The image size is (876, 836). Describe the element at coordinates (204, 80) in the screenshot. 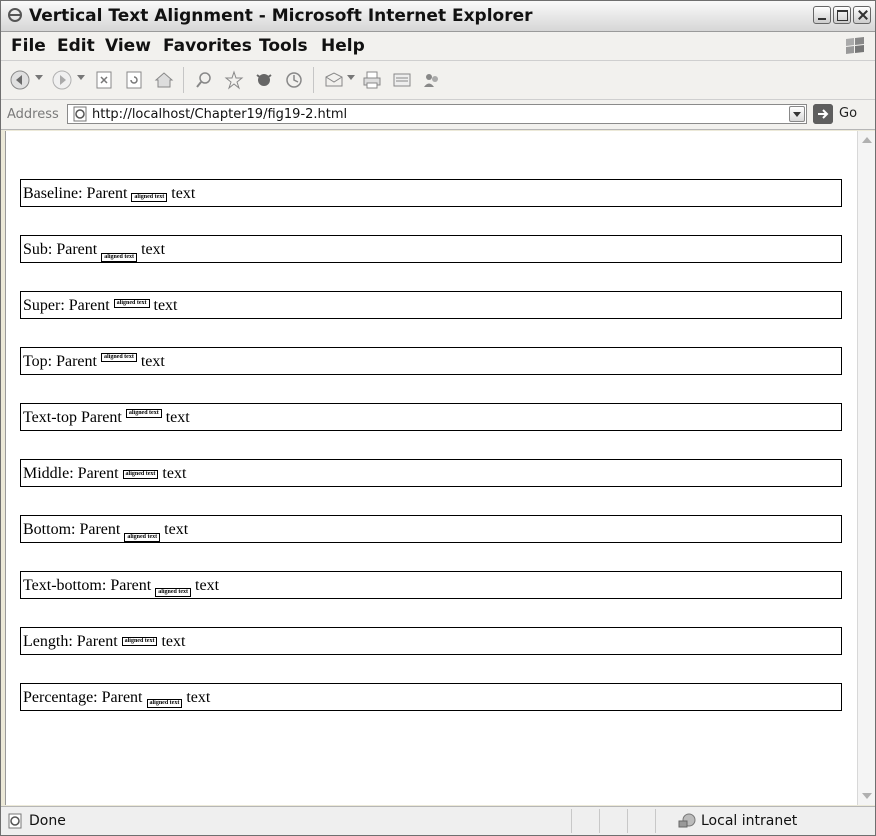

I see `search-icon` at that location.